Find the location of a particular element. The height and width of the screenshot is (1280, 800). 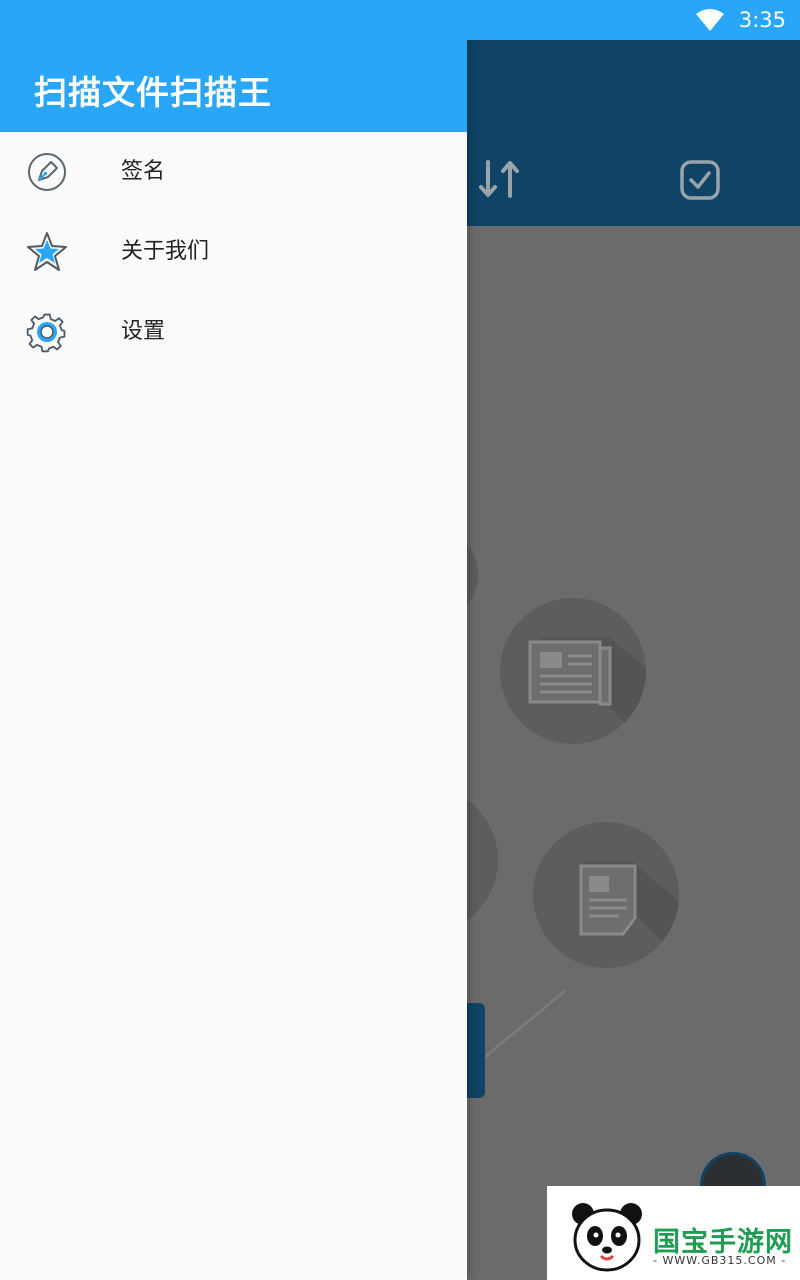

status-time: 3:35 is located at coordinates (762, 20).